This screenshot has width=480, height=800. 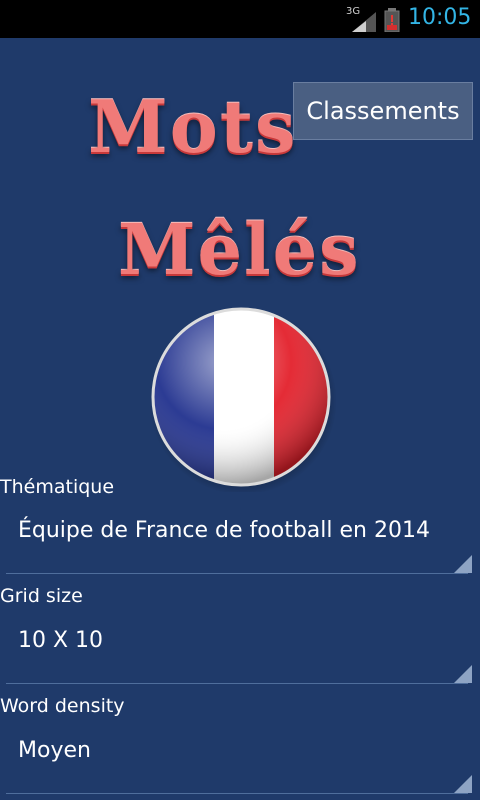 What do you see at coordinates (242, 399) in the screenshot?
I see `france-flag-icon` at bounding box center [242, 399].